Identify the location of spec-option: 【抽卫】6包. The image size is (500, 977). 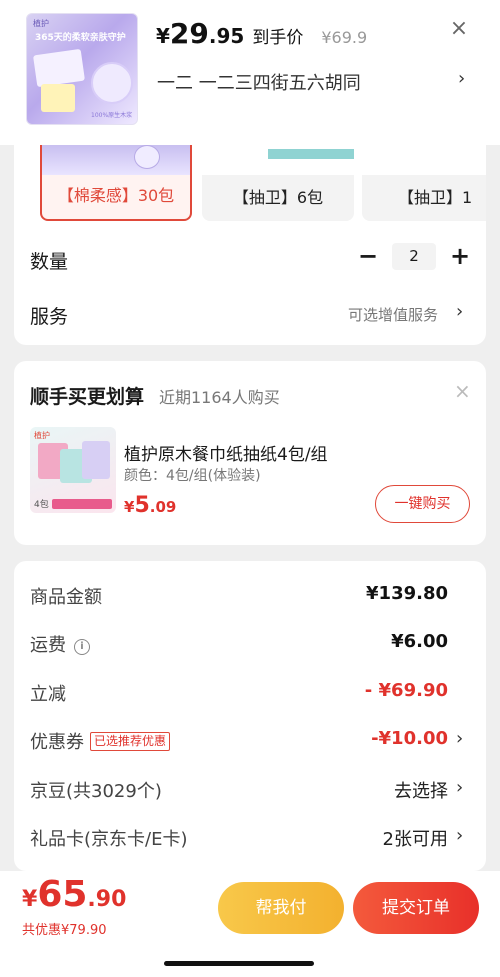
(278, 183).